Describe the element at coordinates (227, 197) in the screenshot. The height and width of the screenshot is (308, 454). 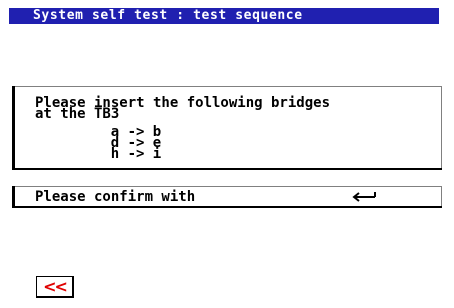
I see `confirm-panel: Please confirm with` at that location.